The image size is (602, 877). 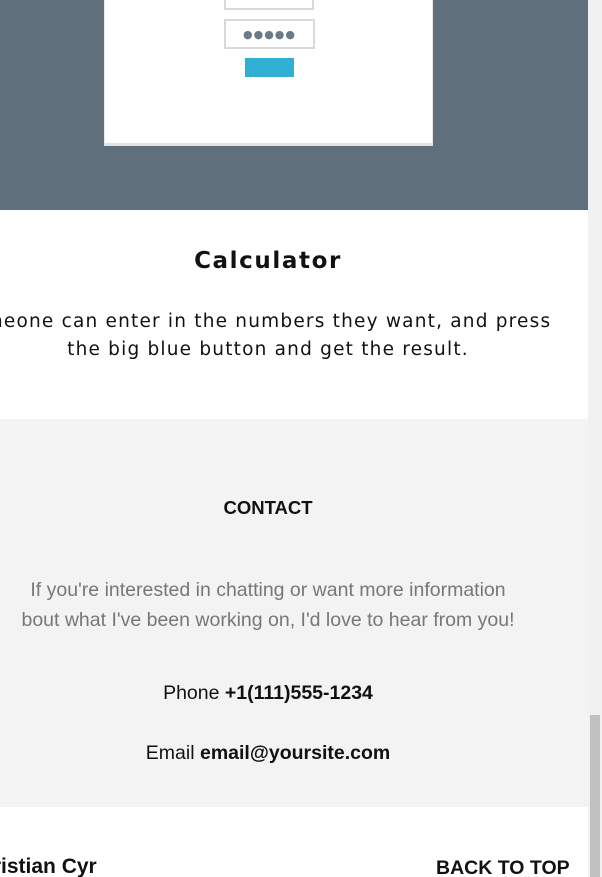 I want to click on project-description-line: the big blue button and get the result., so click(x=268, y=349).